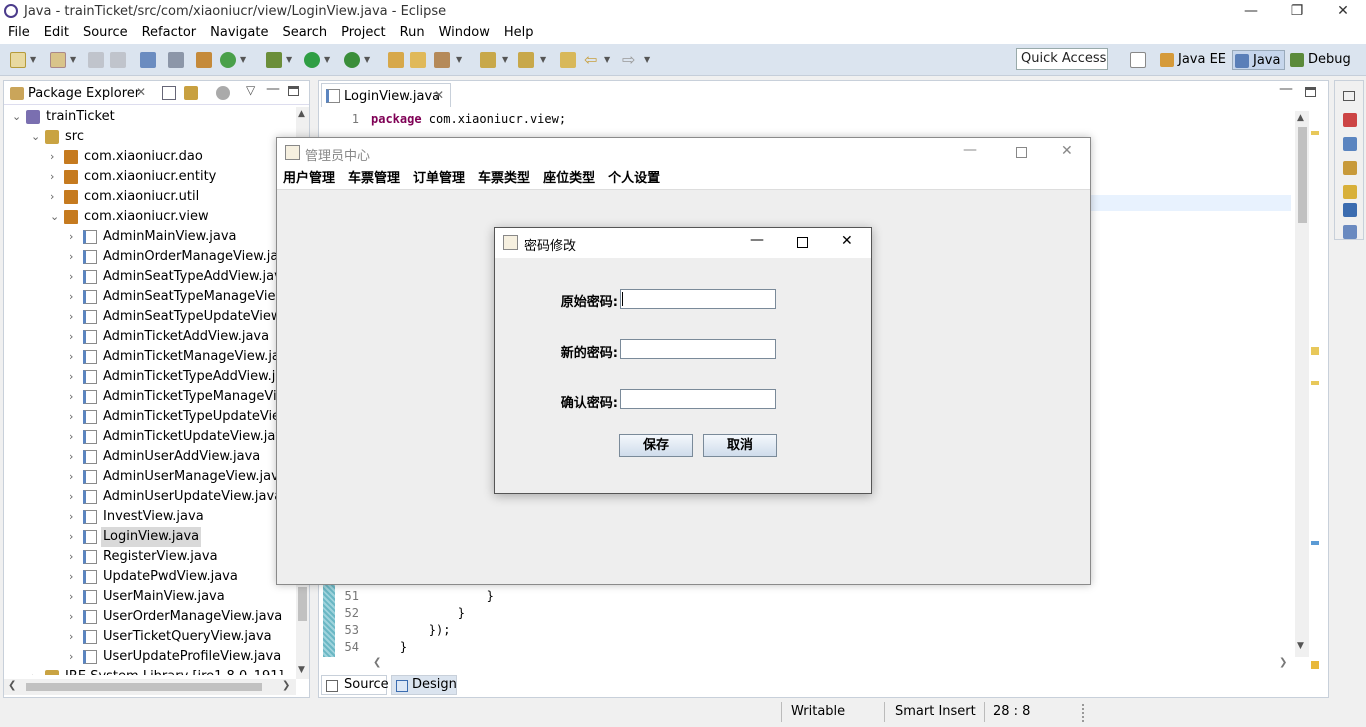 The height and width of the screenshot is (727, 1366). What do you see at coordinates (630, 60) in the screenshot?
I see `forward-arrow-icon: ⇨` at bounding box center [630, 60].